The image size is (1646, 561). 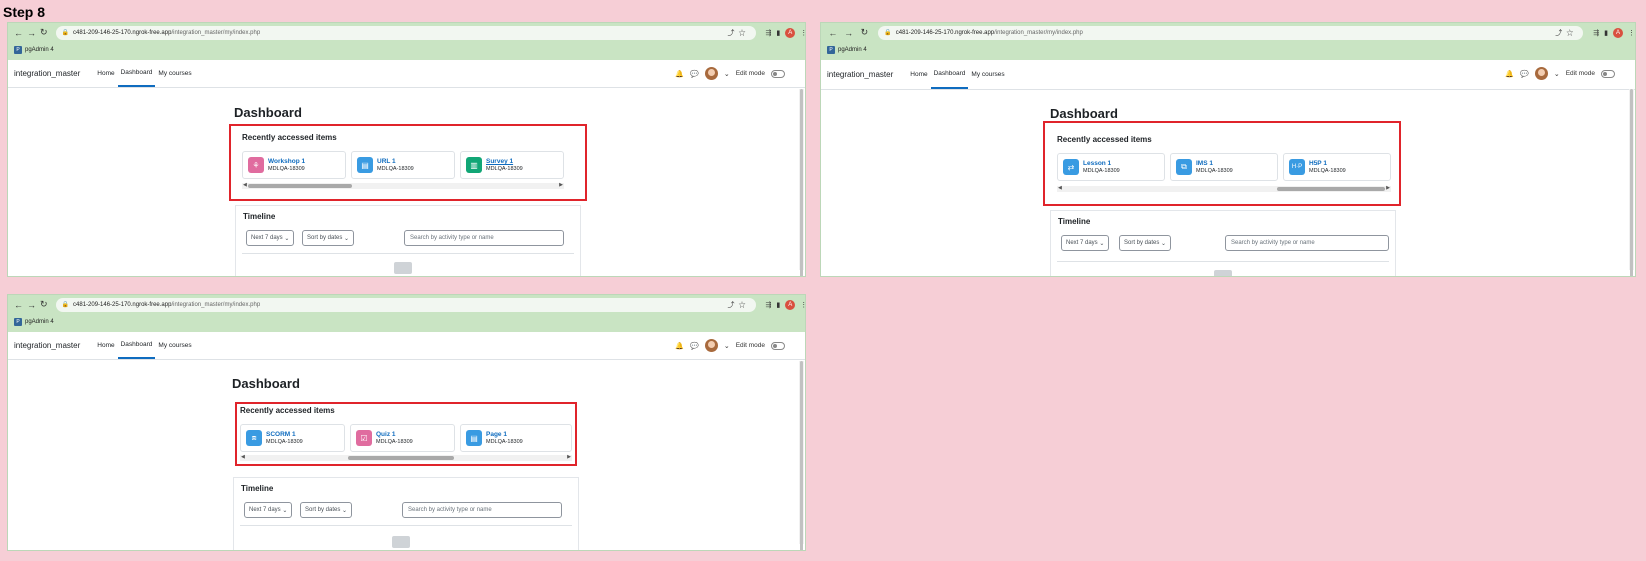 I want to click on recent-item: ▤ URL 1 MDLQA-18309, so click(x=403, y=165).